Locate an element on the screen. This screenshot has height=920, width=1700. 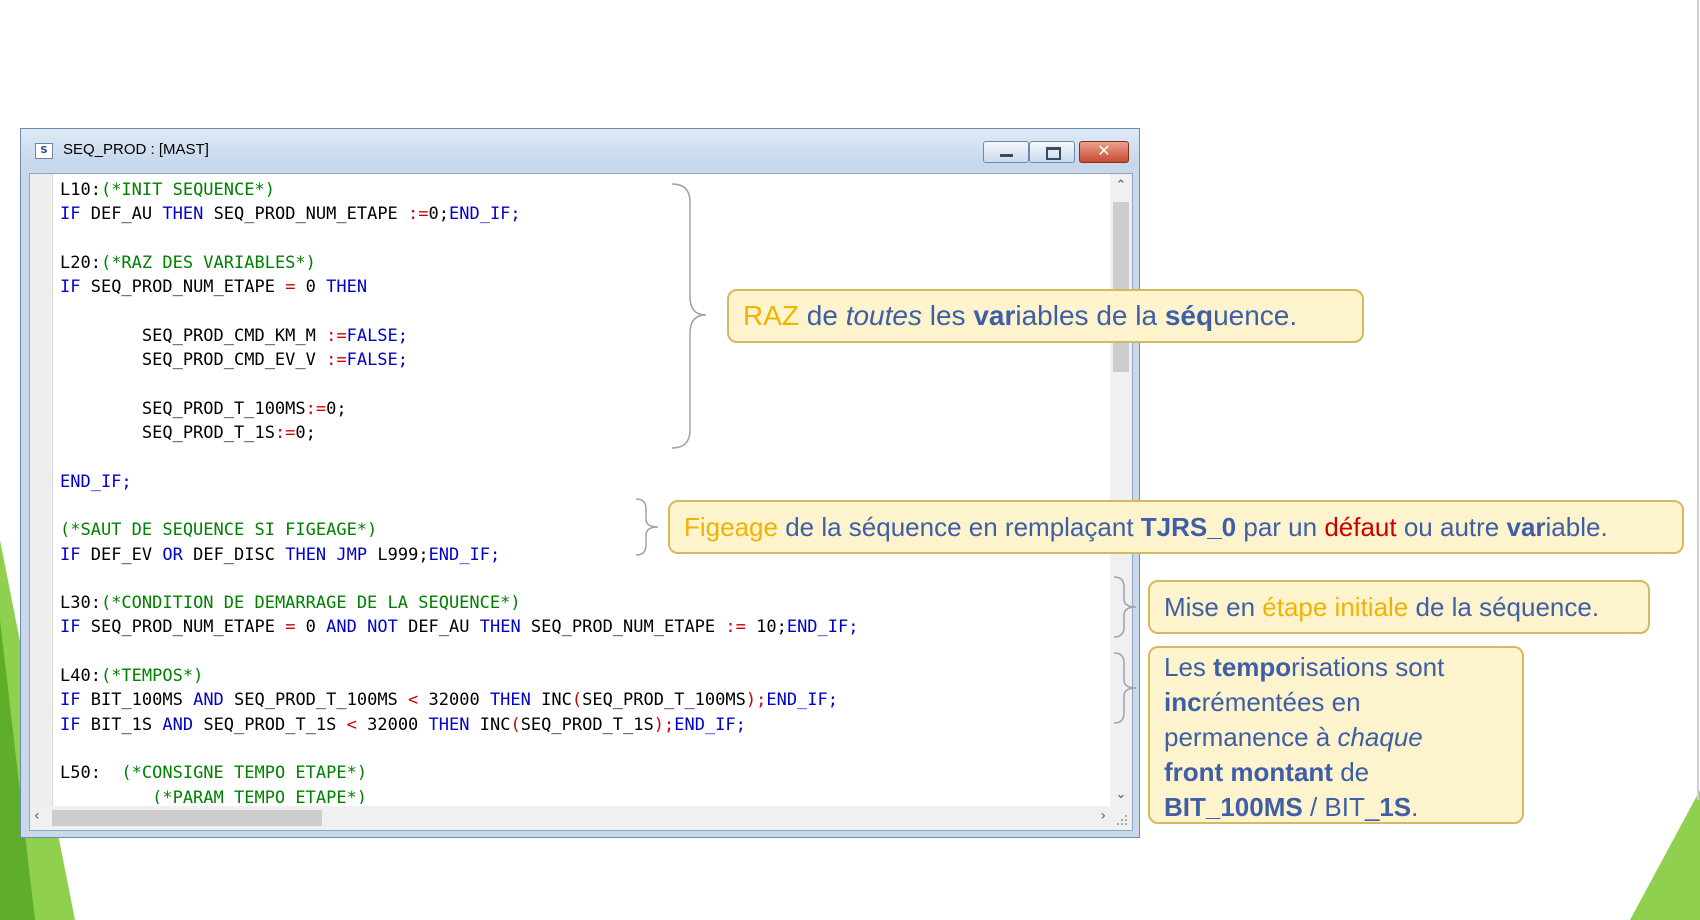
code-token: SEQ_PROD_T_1S is located at coordinates (587, 724).